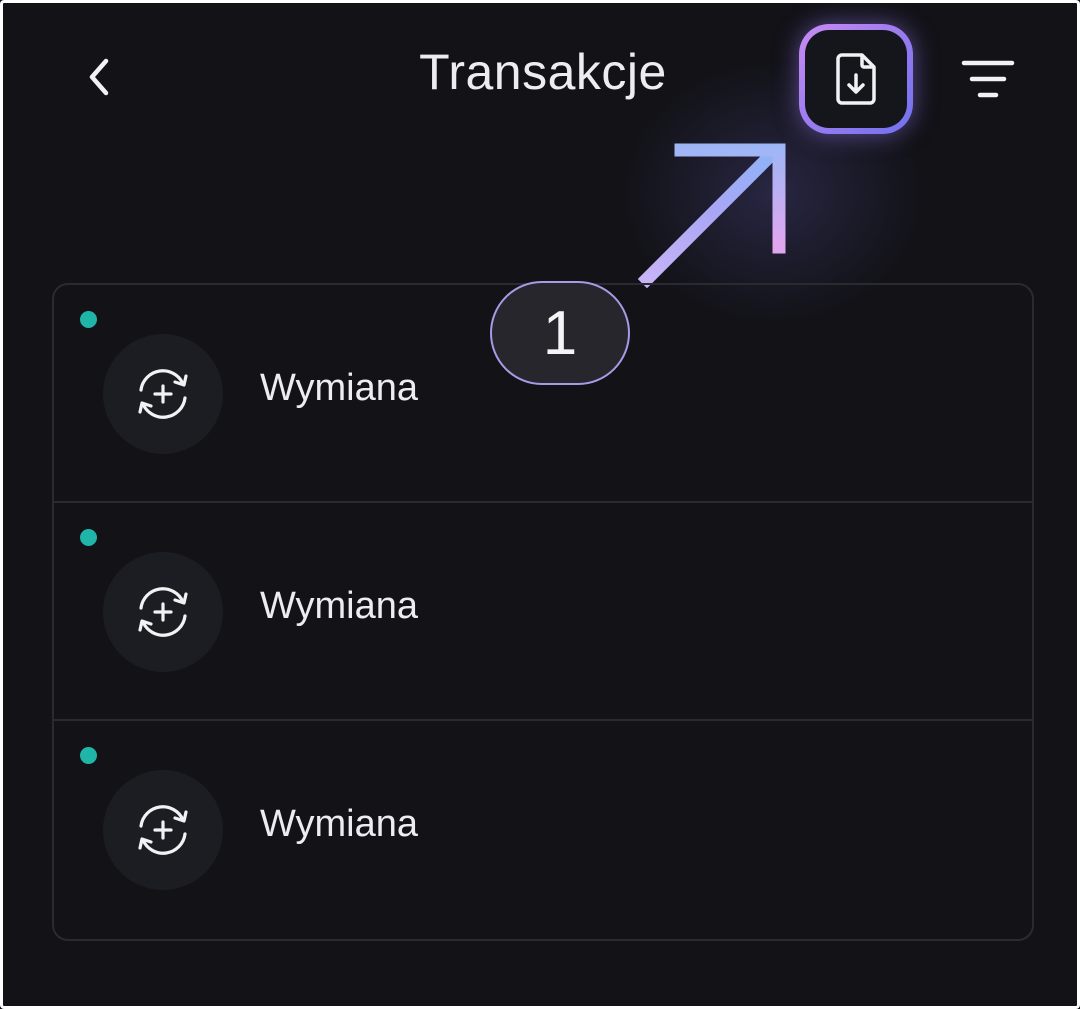  What do you see at coordinates (543, 72) in the screenshot?
I see `page-title: Transakcje` at bounding box center [543, 72].